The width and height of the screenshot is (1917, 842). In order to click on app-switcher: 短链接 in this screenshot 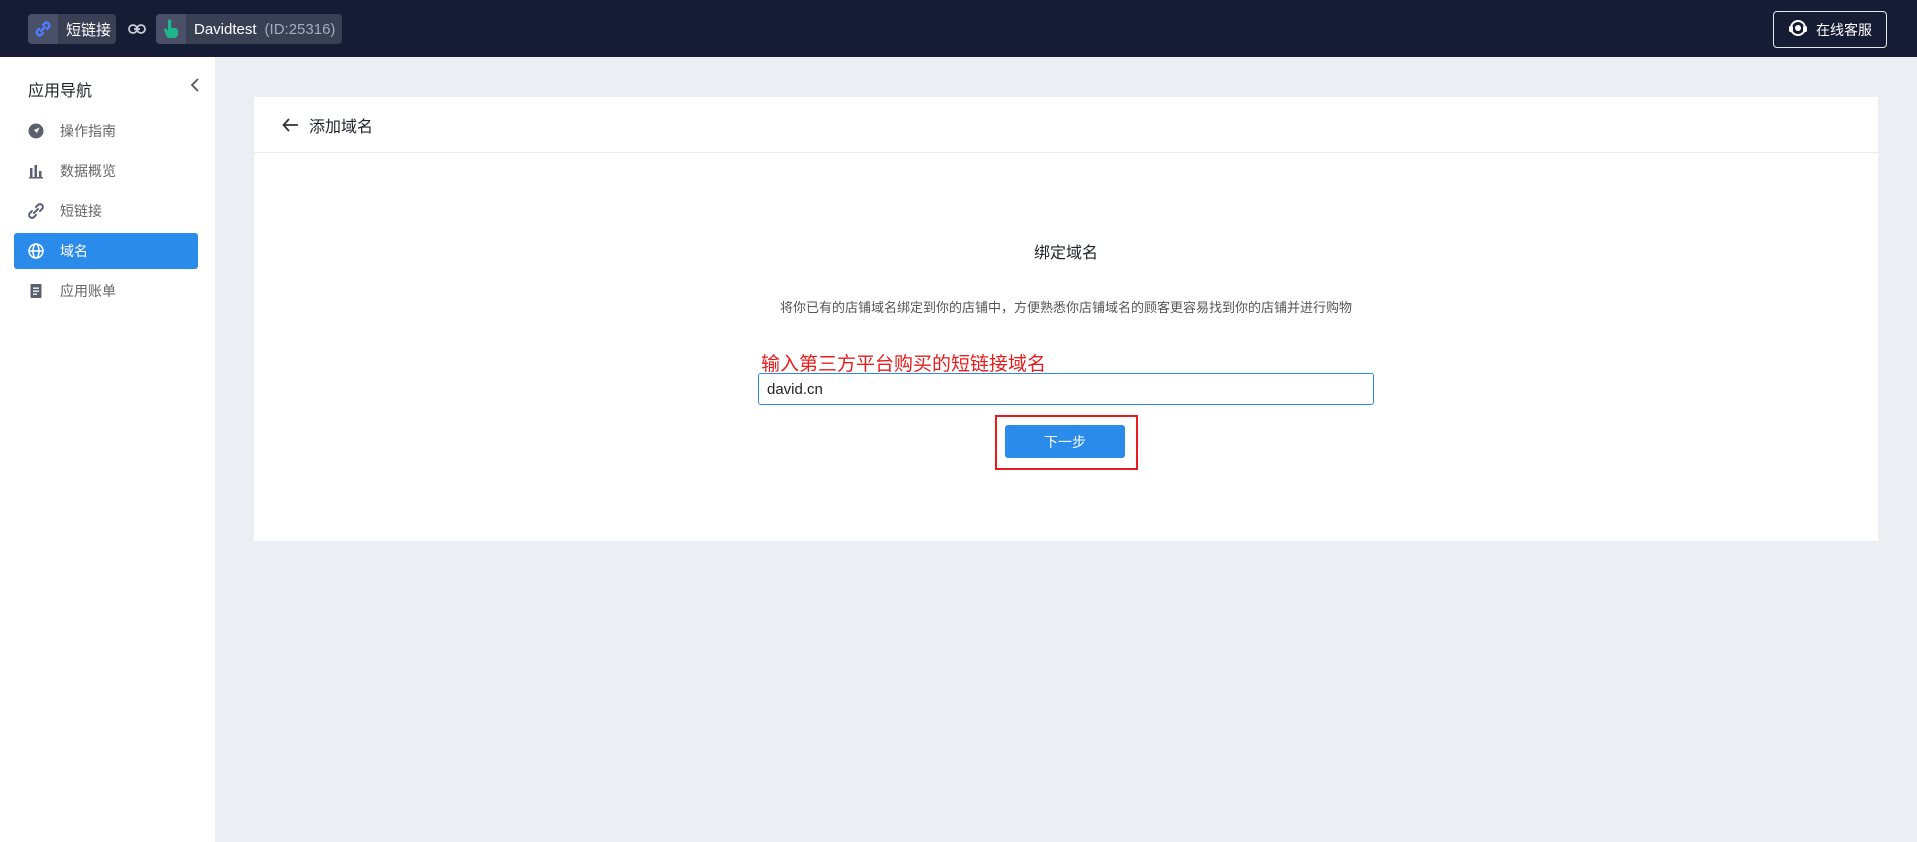, I will do `click(72, 29)`.